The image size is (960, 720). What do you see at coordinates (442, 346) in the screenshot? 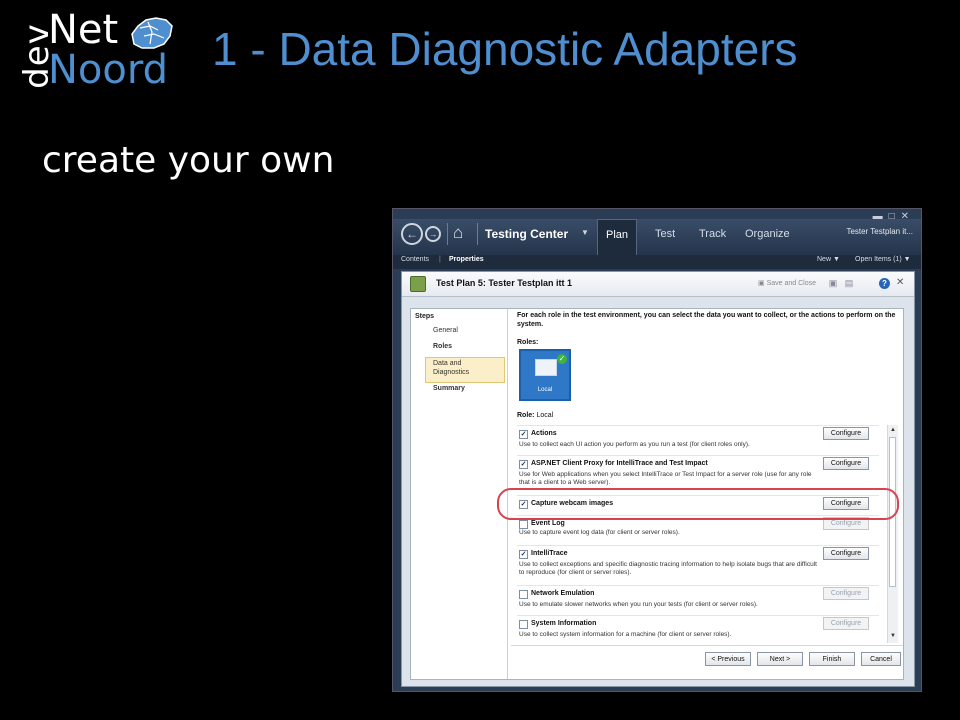
I see `step-roles: Roles` at bounding box center [442, 346].